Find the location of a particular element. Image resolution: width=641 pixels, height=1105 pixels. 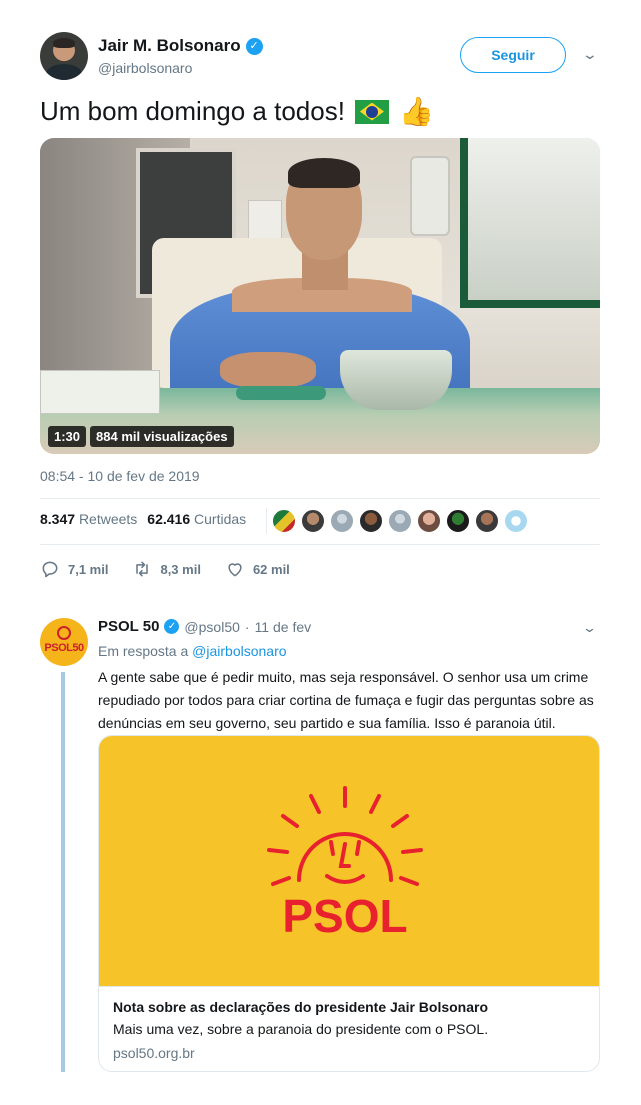

avatar is located at coordinates (64, 56).